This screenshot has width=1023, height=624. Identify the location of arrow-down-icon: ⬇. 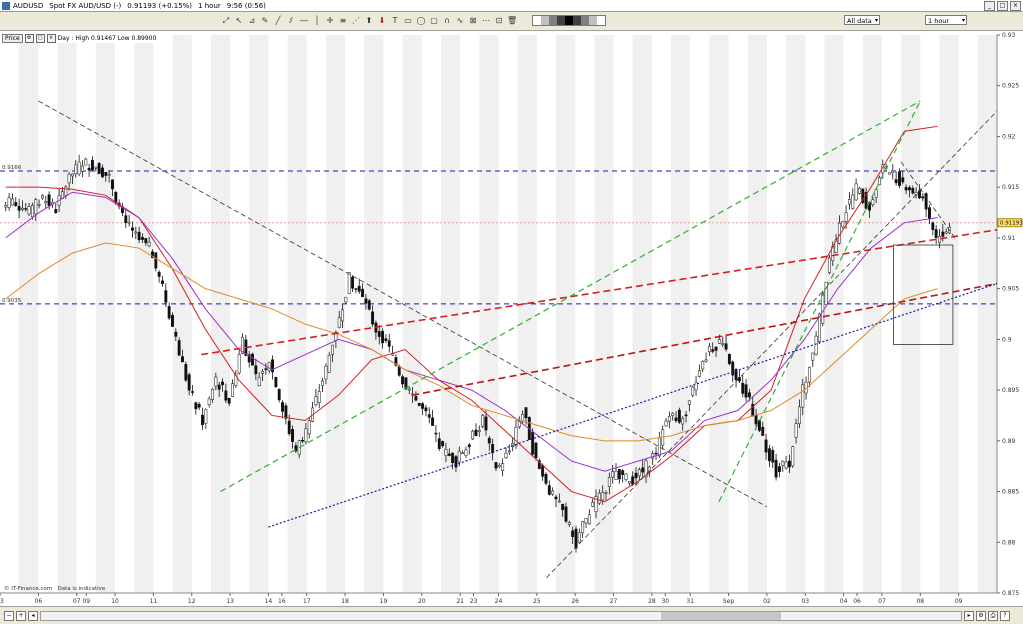
(382, 21).